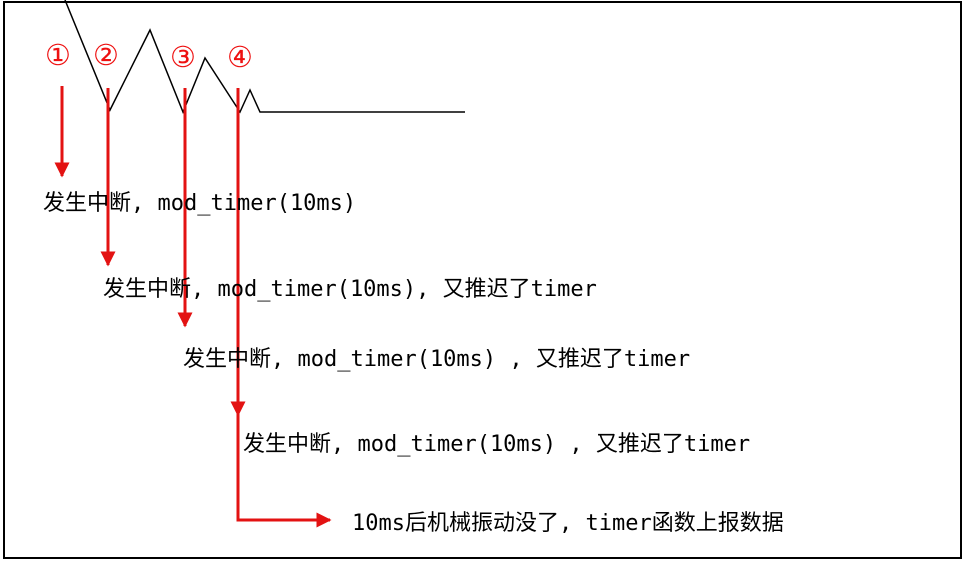 The width and height of the screenshot is (971, 567). What do you see at coordinates (497, 444) in the screenshot?
I see `annotation-line-4: 发生中断, mod_timer(10ms) , 又推迟了timer` at bounding box center [497, 444].